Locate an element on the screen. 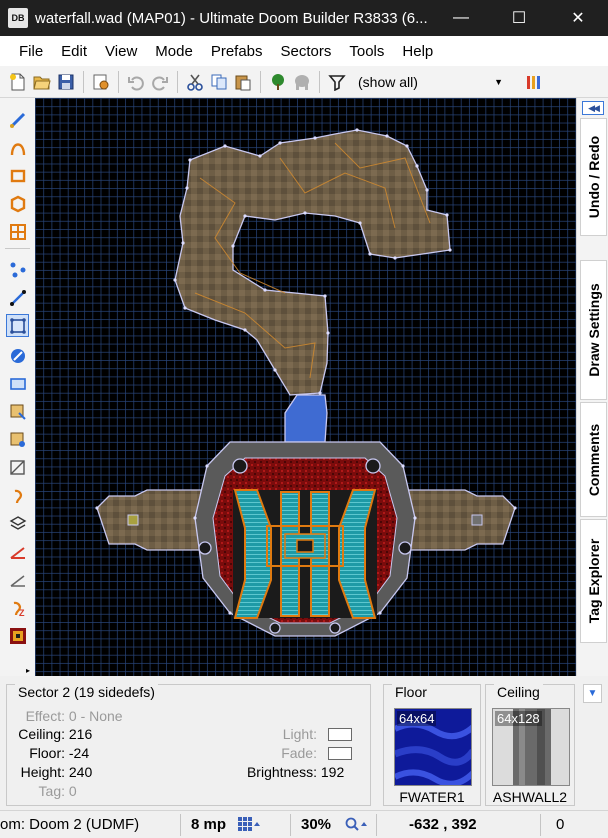 This screenshot has width=608, height=838. app-logo: DB is located at coordinates (18, 18).